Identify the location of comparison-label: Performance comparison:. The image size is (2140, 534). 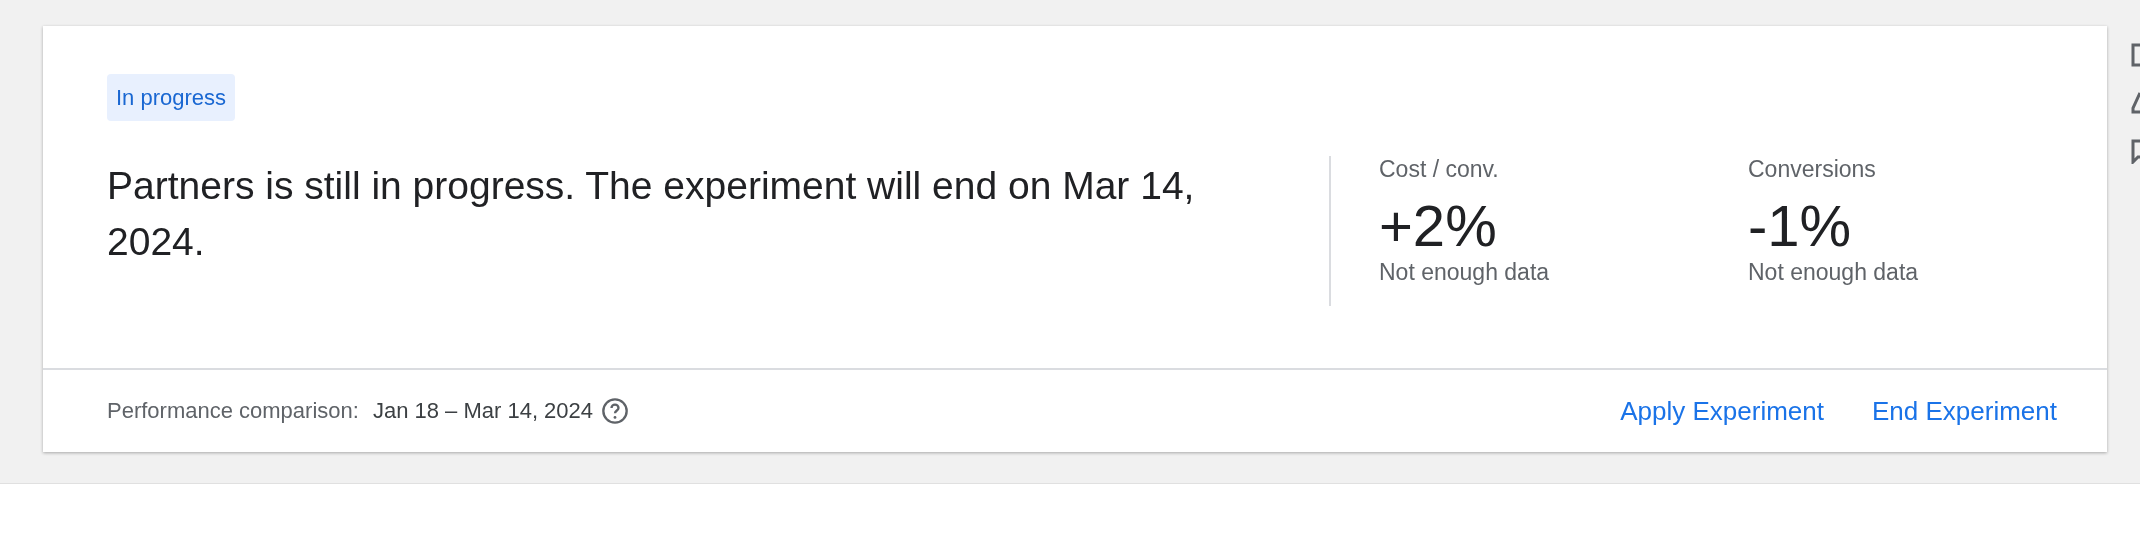
(233, 411).